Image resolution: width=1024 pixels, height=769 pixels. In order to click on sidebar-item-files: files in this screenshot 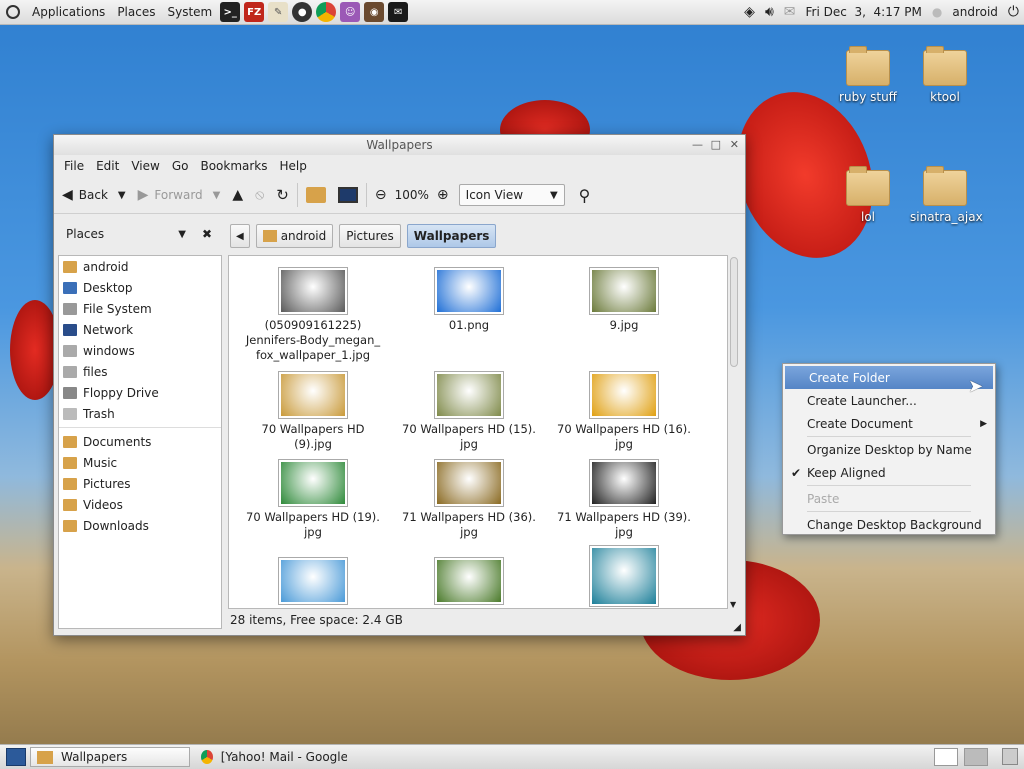, I will do `click(140, 371)`.